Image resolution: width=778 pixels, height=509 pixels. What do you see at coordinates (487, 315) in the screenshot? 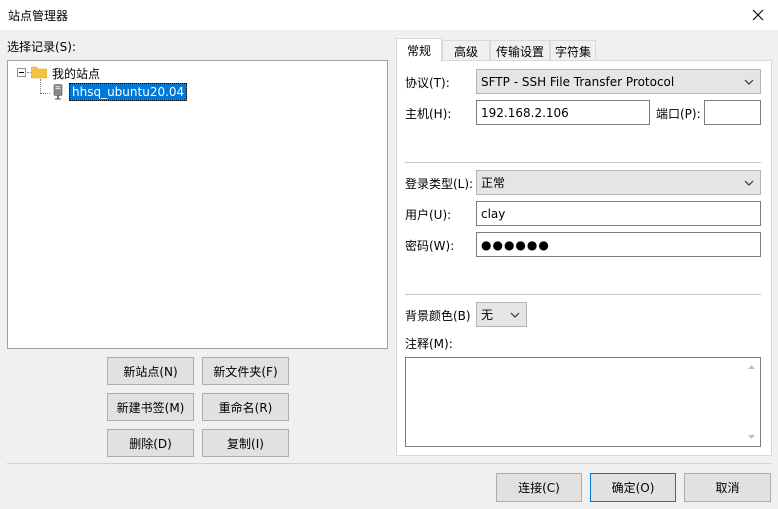
I see `bg-color-value: 无` at bounding box center [487, 315].